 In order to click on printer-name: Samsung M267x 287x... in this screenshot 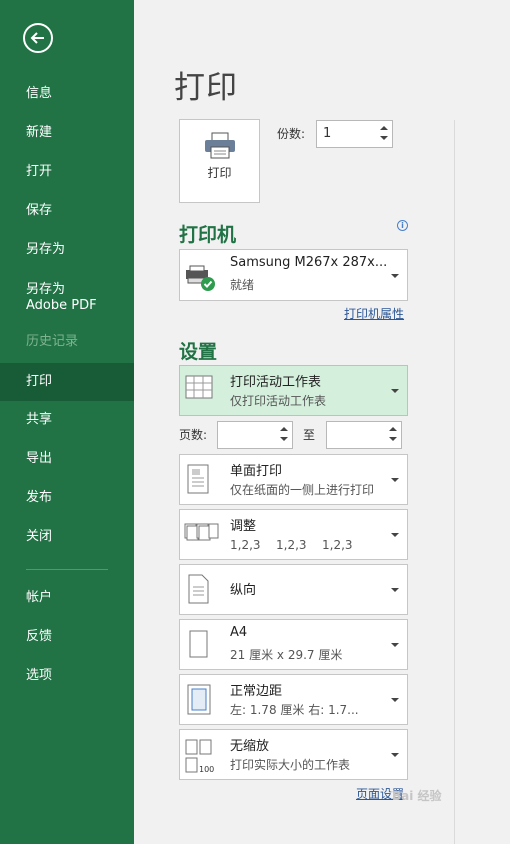, I will do `click(309, 262)`.